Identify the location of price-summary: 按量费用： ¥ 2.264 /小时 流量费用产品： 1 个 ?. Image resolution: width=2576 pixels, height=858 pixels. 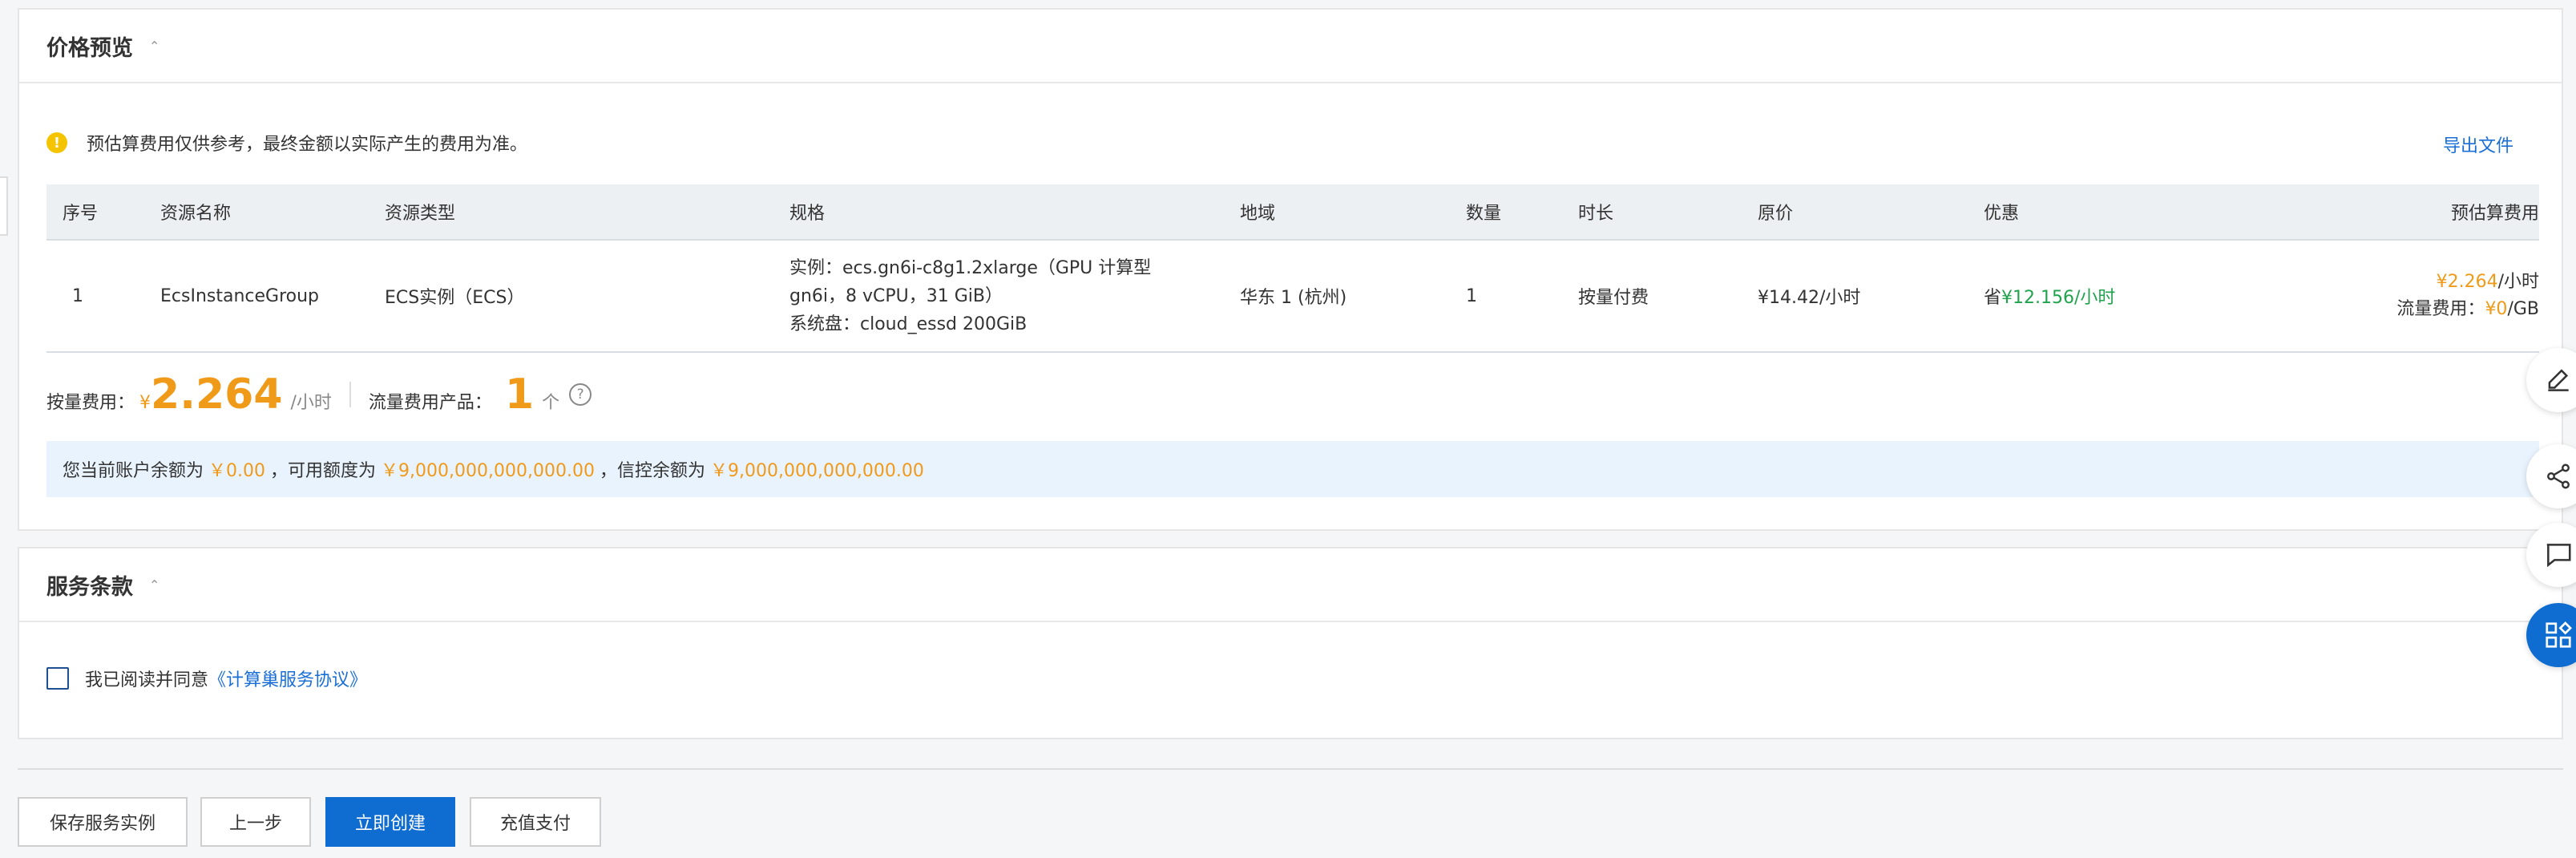
(319, 394).